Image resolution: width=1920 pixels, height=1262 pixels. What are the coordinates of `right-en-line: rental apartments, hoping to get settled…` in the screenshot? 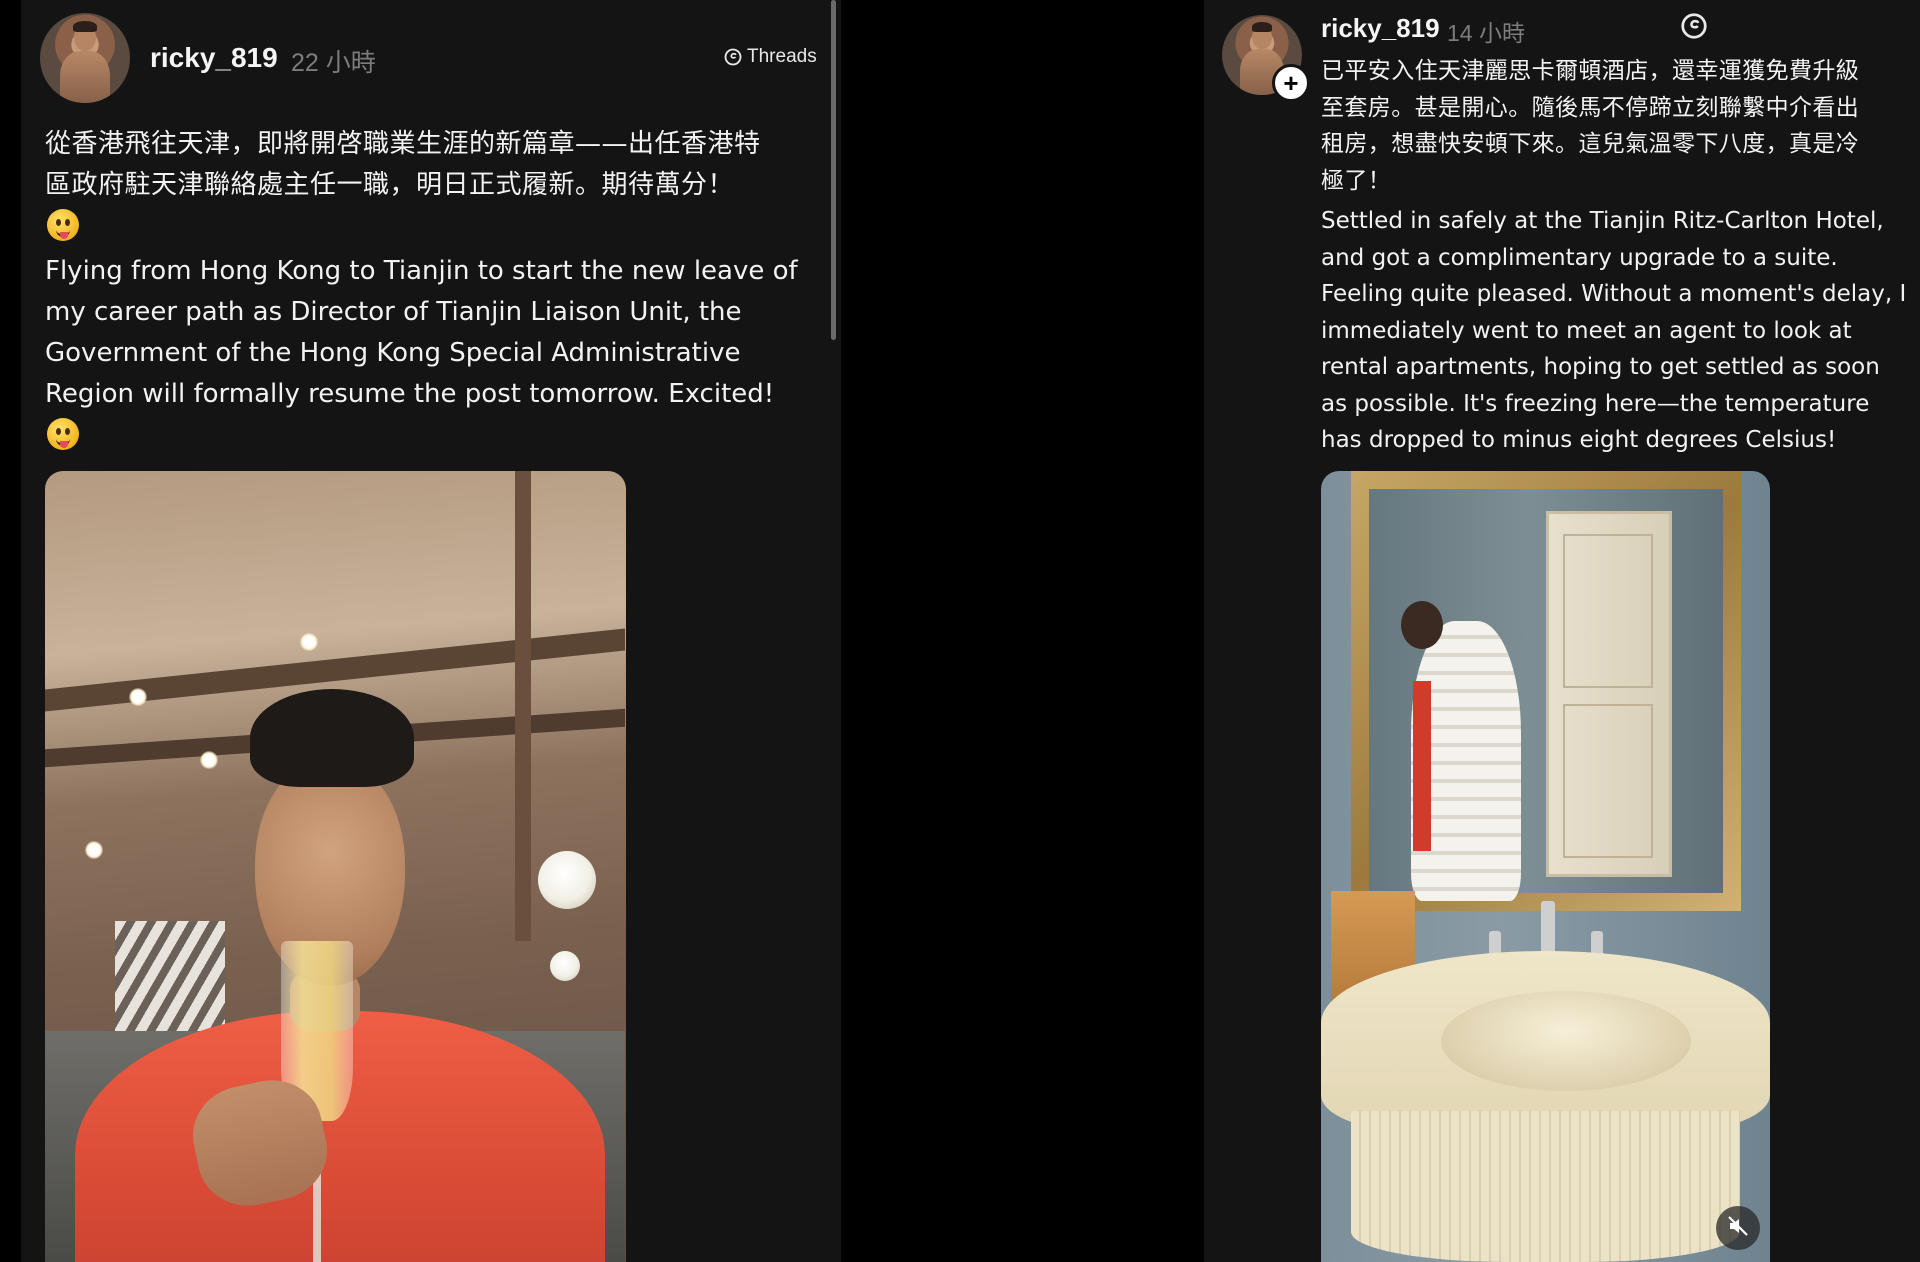 It's located at (1600, 367).